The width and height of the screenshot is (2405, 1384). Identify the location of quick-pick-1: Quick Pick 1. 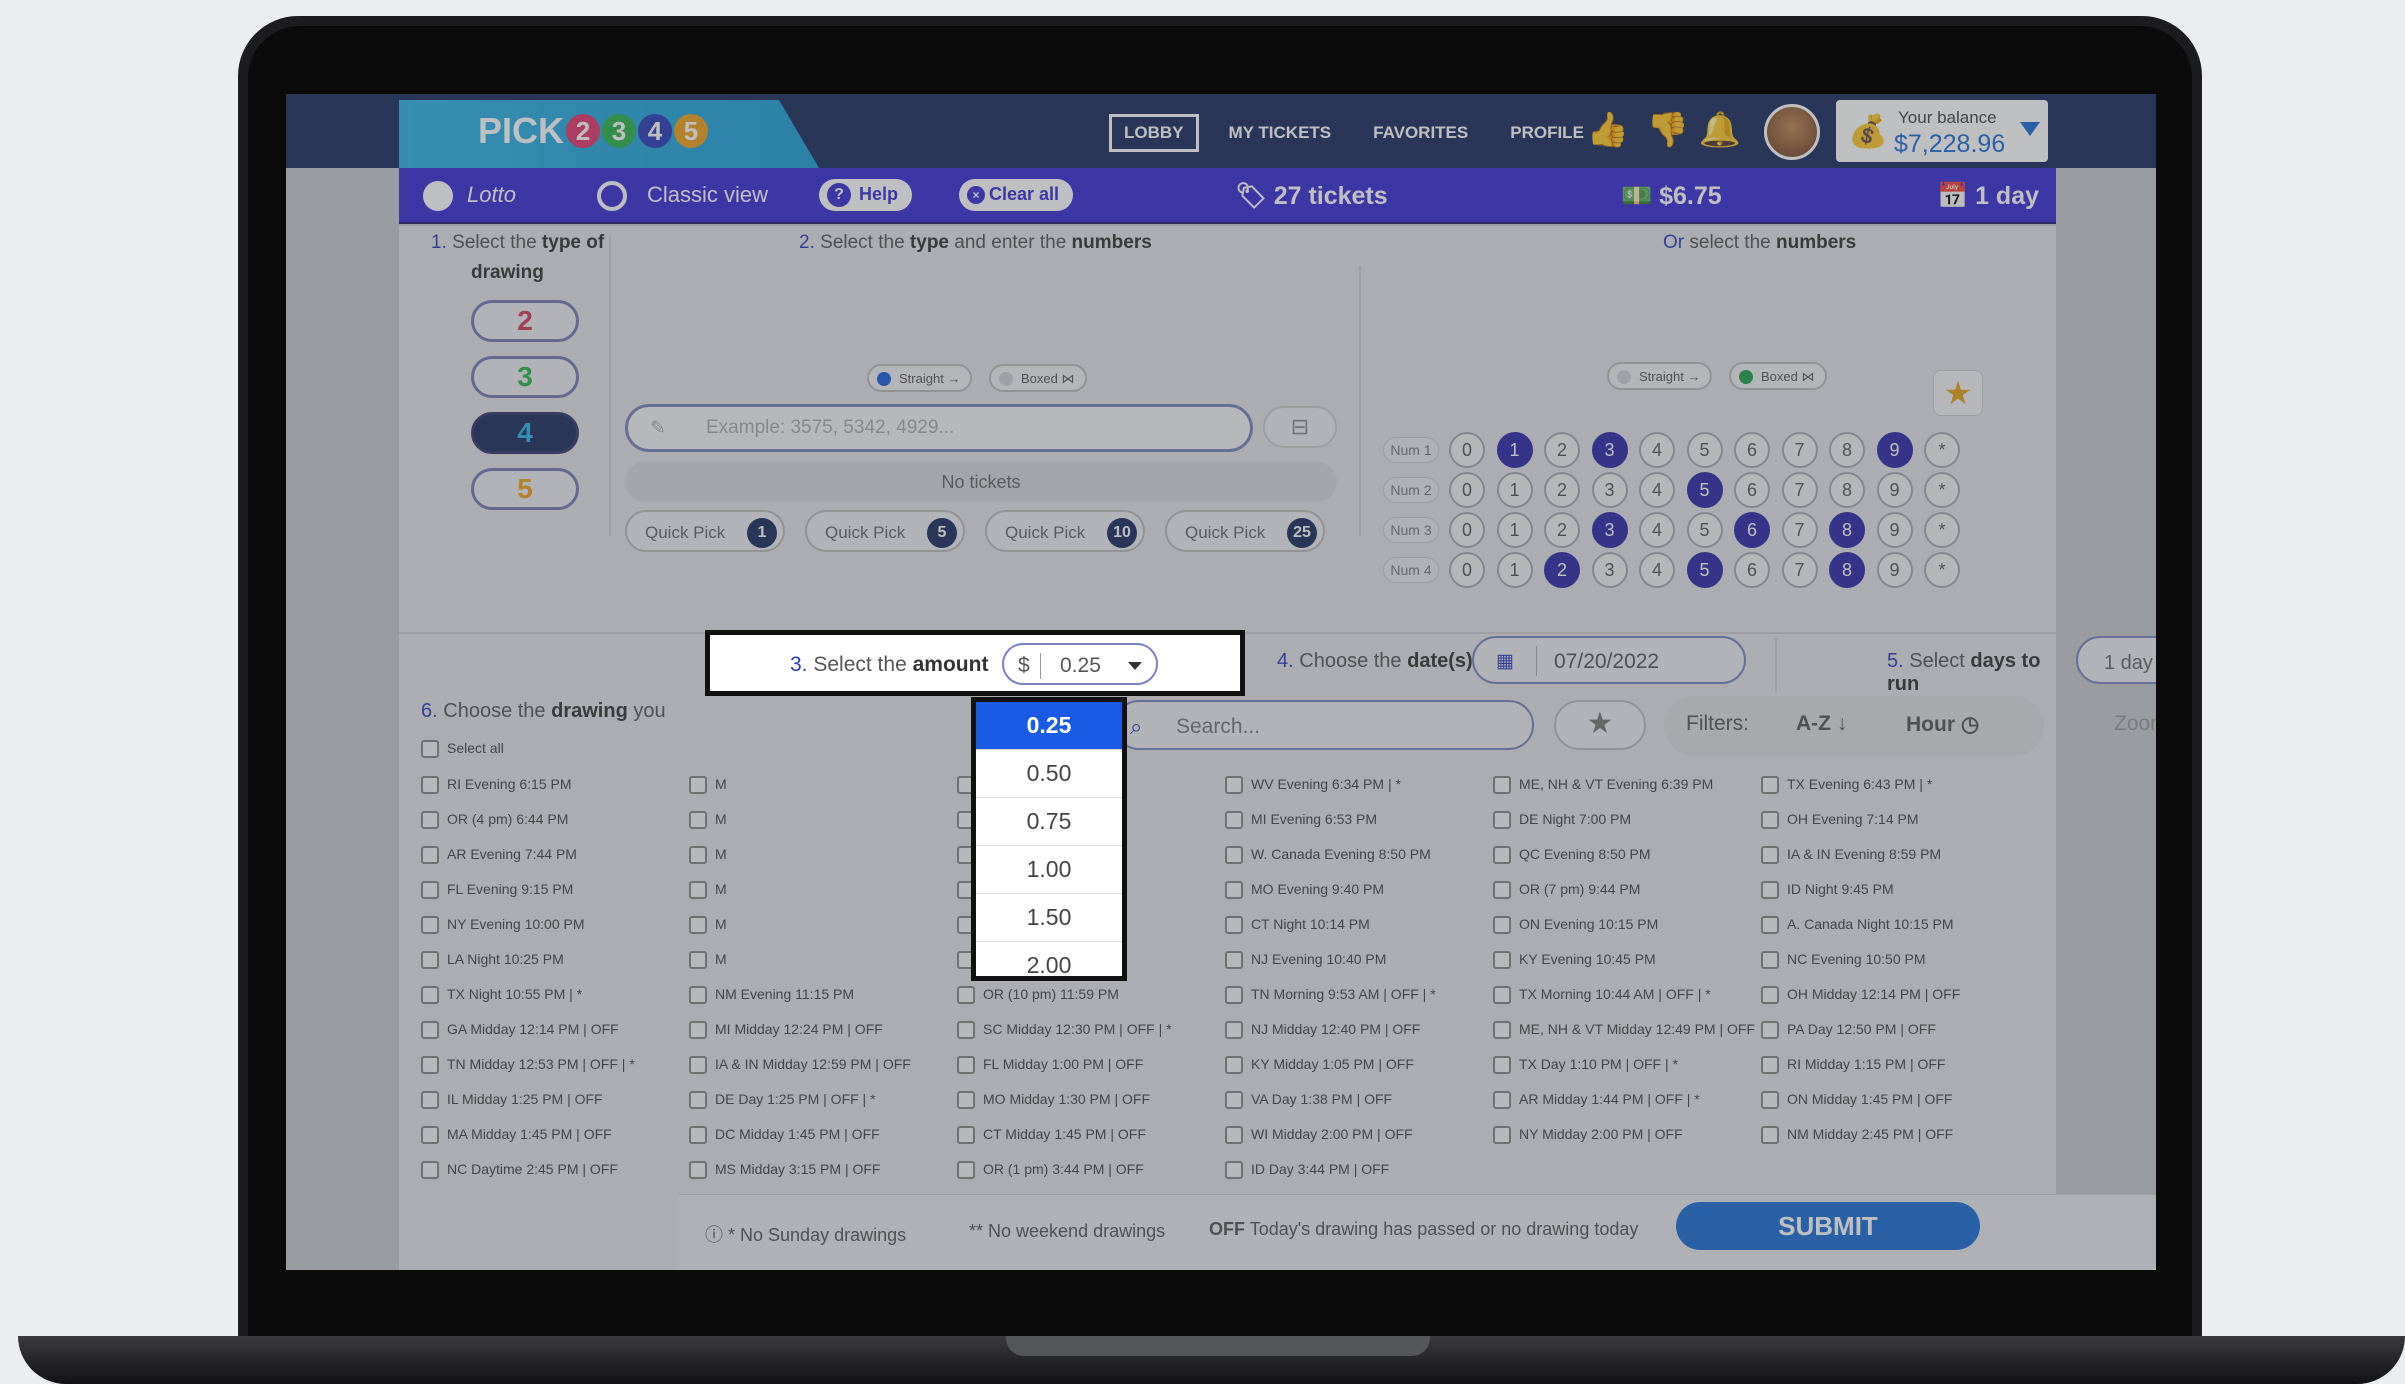
(705, 531).